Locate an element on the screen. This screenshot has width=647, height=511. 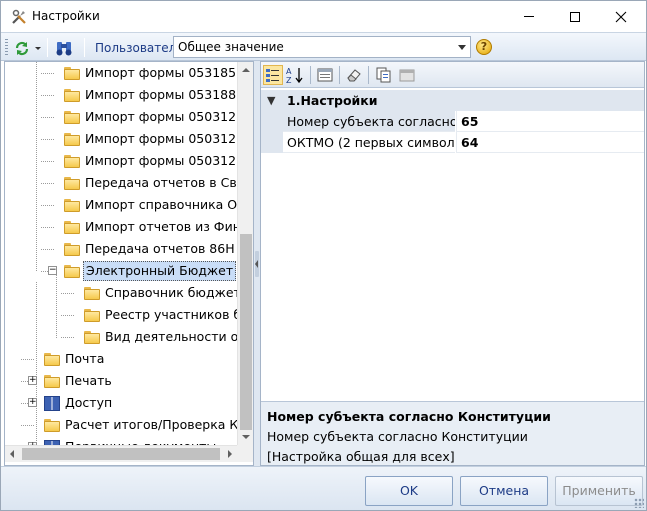
maximize-icon is located at coordinates (575, 16).